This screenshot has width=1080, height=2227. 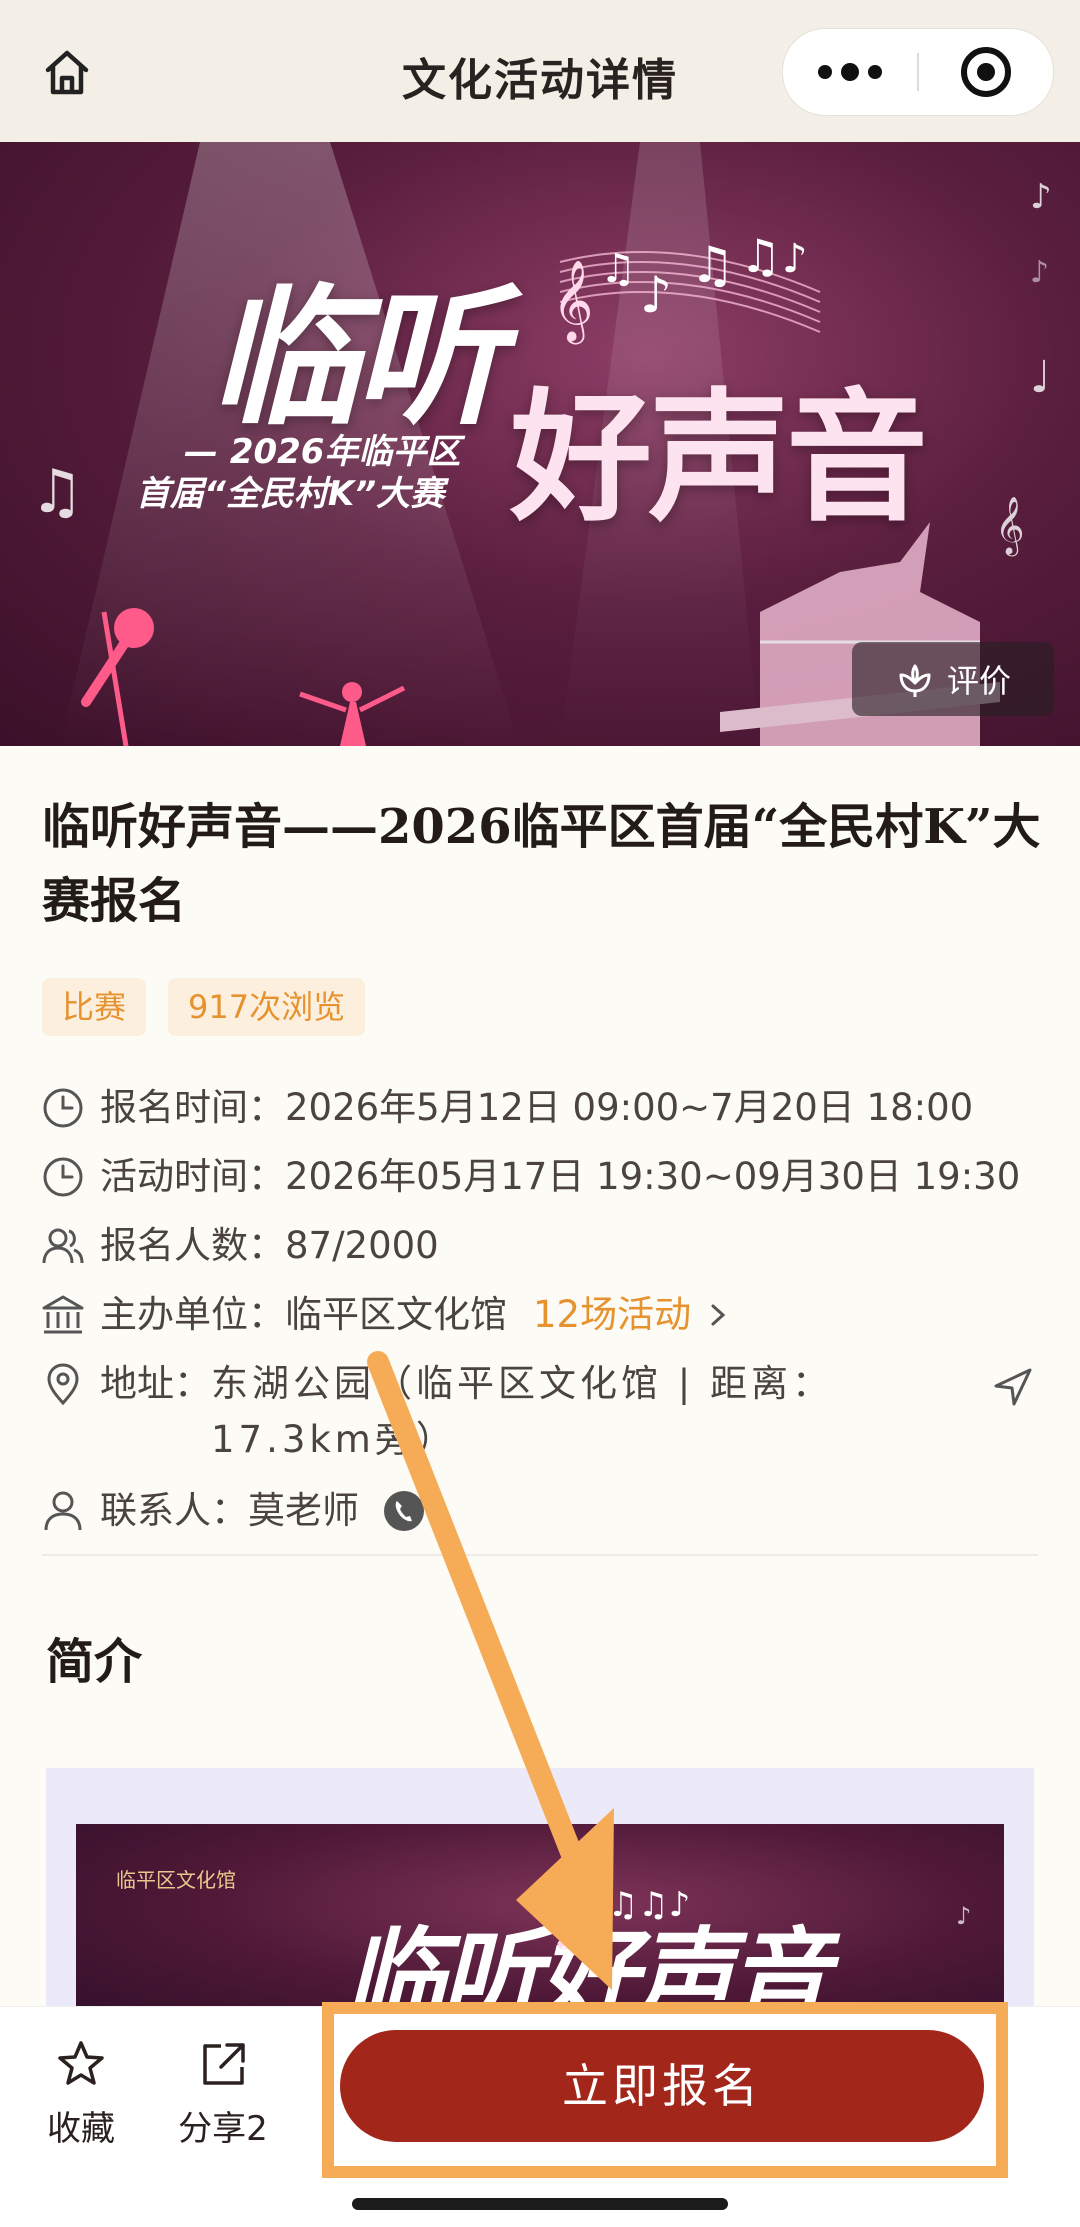 I want to click on address-value: 东湖公园（临平区文化馆 | 距离：17.3km旁）, so click(x=522, y=1411).